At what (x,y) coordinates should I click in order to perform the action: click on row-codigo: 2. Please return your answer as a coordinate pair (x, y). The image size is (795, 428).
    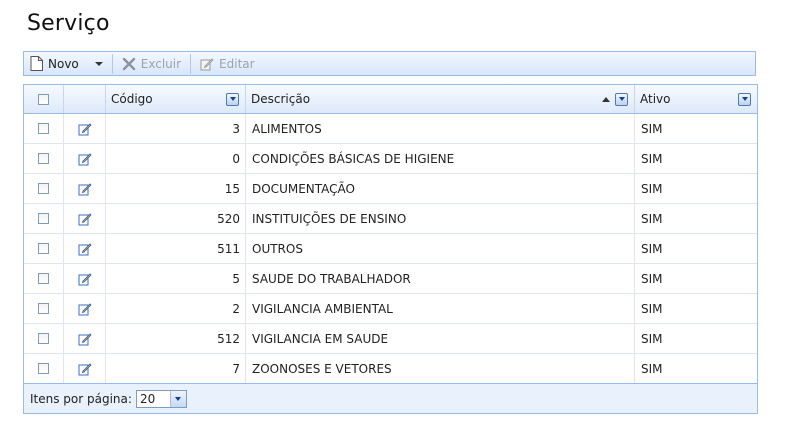
    Looking at the image, I should click on (176, 308).